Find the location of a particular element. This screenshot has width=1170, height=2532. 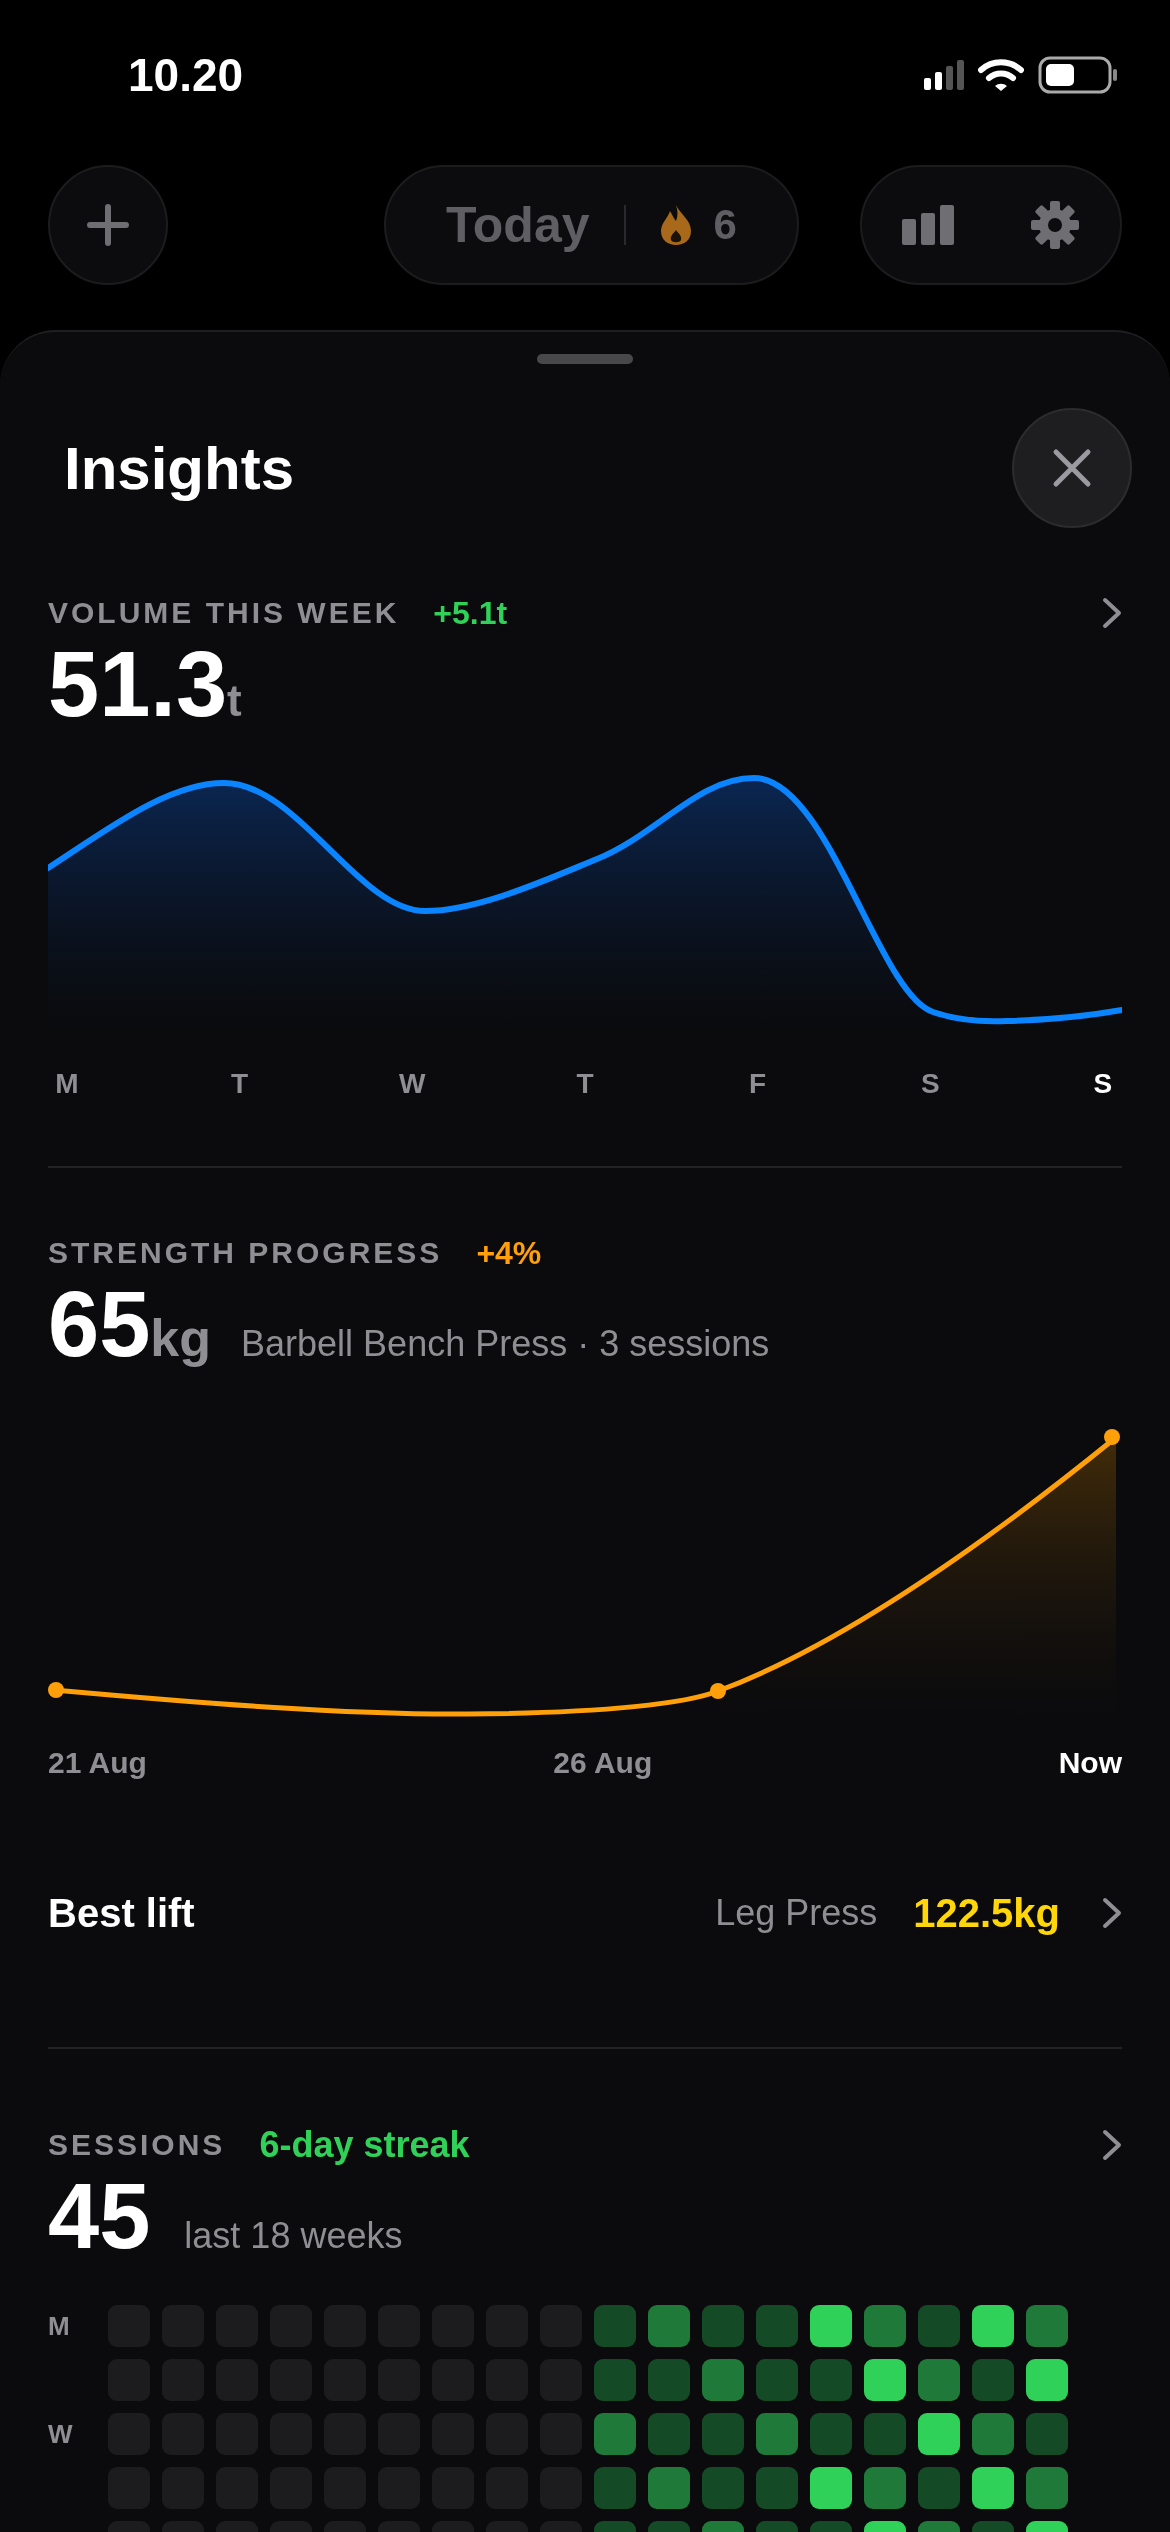

section-label: VOLUME THIS WEEK is located at coordinates (224, 613).